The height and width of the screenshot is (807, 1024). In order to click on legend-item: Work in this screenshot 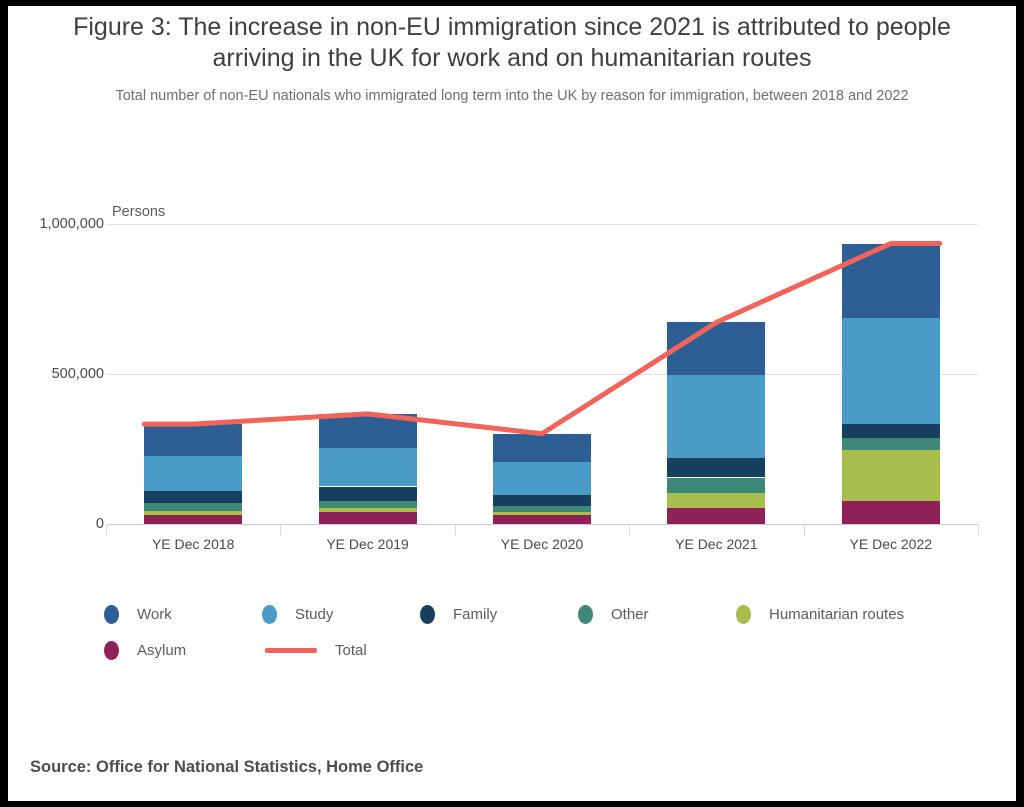, I will do `click(183, 614)`.